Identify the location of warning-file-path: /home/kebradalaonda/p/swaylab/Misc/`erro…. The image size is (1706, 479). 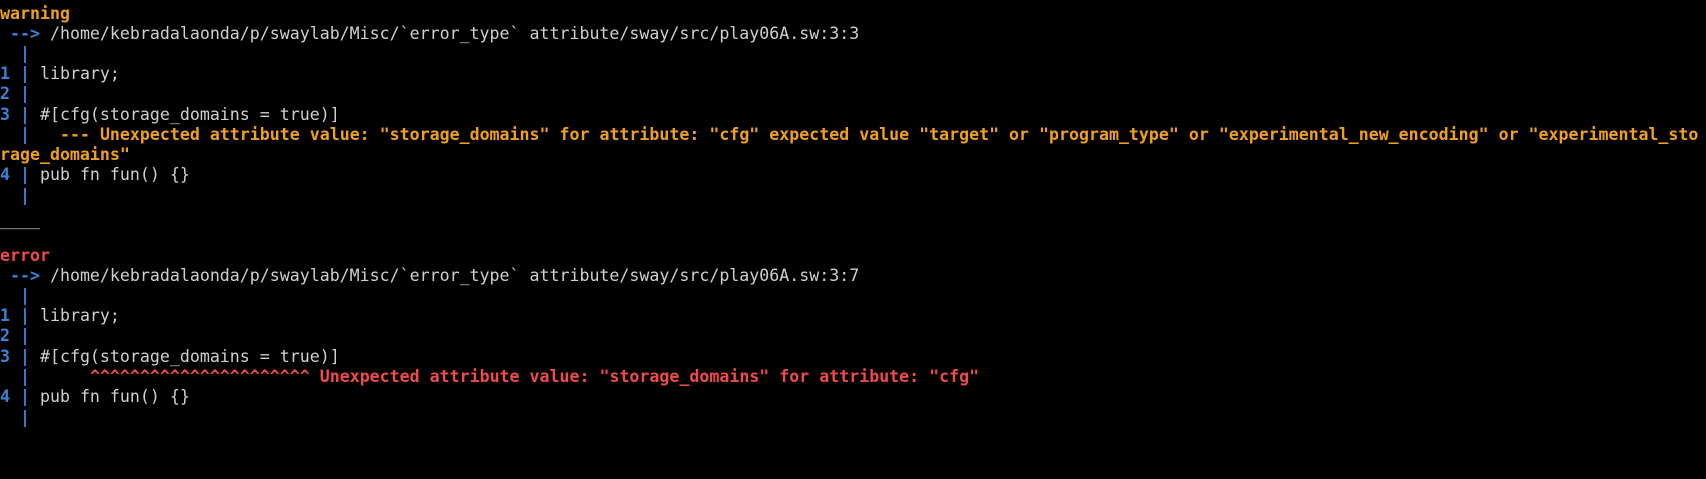
(454, 33).